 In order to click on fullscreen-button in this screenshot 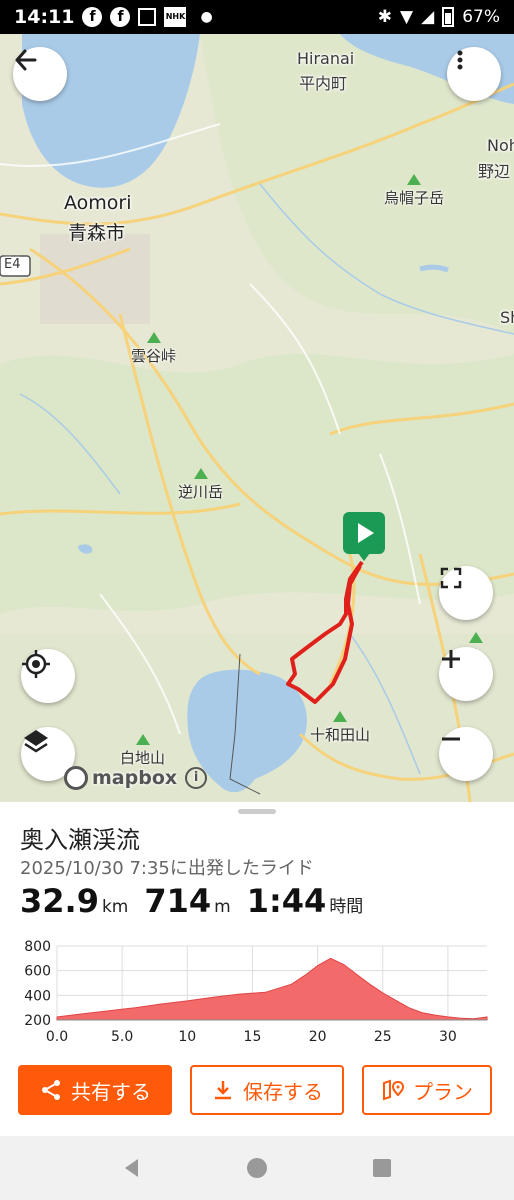, I will do `click(466, 593)`.